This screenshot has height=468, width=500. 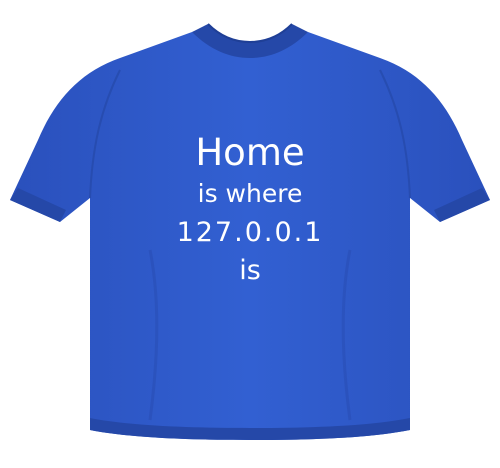 I want to click on print-line-ip-address: 127.0.0.1, so click(x=250, y=232).